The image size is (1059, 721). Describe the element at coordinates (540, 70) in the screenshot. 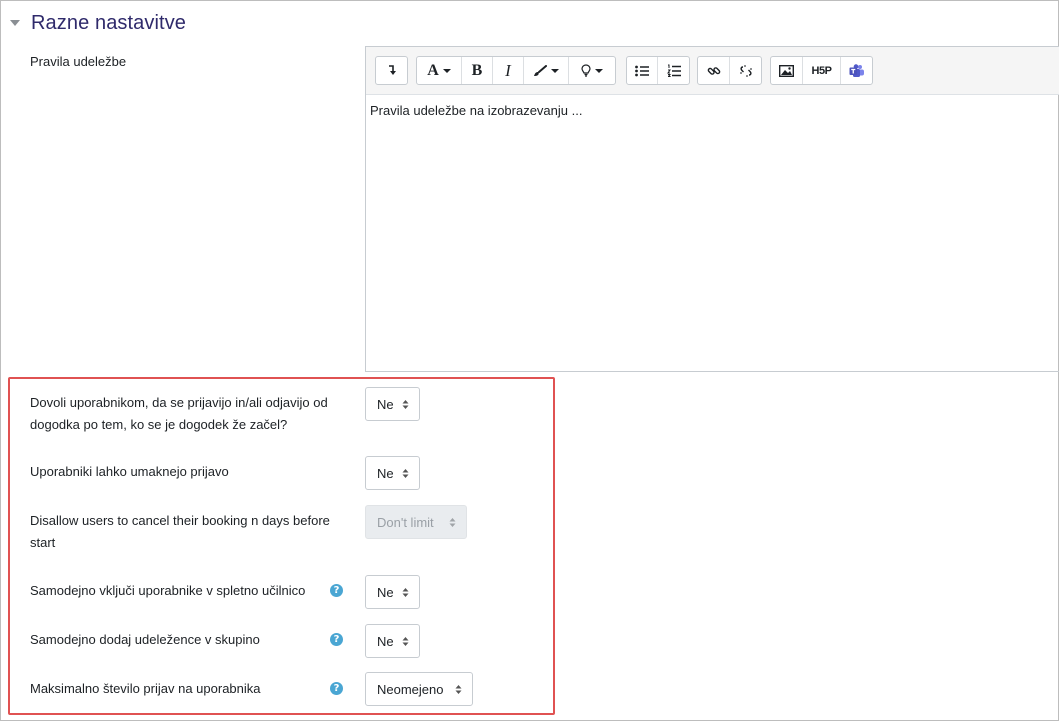

I see `brush-icon` at that location.